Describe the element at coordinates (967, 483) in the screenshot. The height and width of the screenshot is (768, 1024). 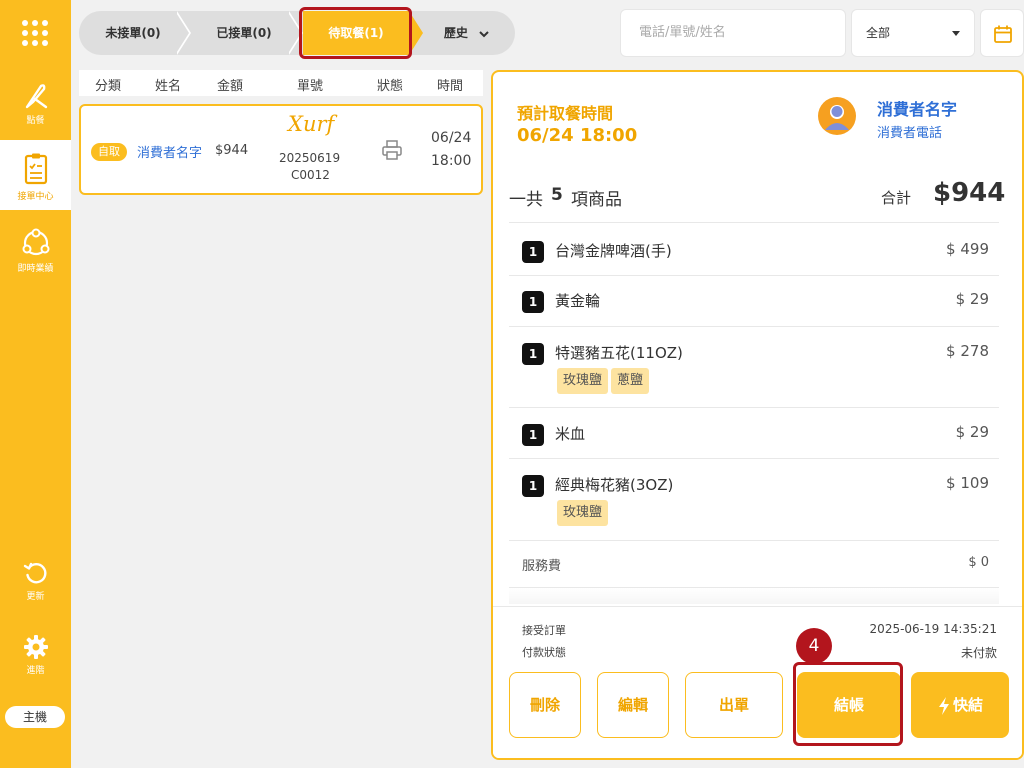
I see `item-price: $ 109` at that location.